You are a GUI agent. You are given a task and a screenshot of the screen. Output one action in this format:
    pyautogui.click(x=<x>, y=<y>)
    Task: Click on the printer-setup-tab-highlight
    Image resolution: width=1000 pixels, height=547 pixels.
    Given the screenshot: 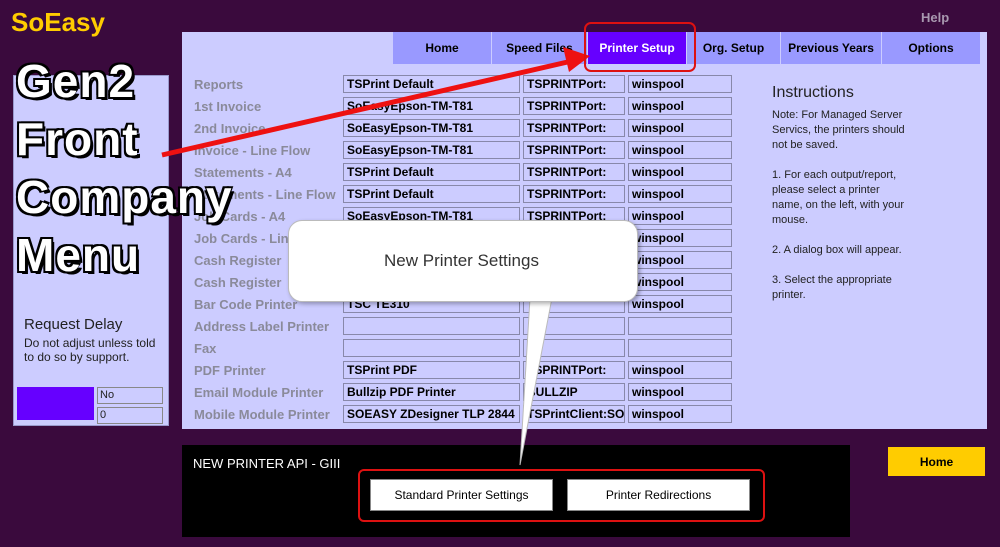 What is the action you would take?
    pyautogui.click(x=640, y=47)
    